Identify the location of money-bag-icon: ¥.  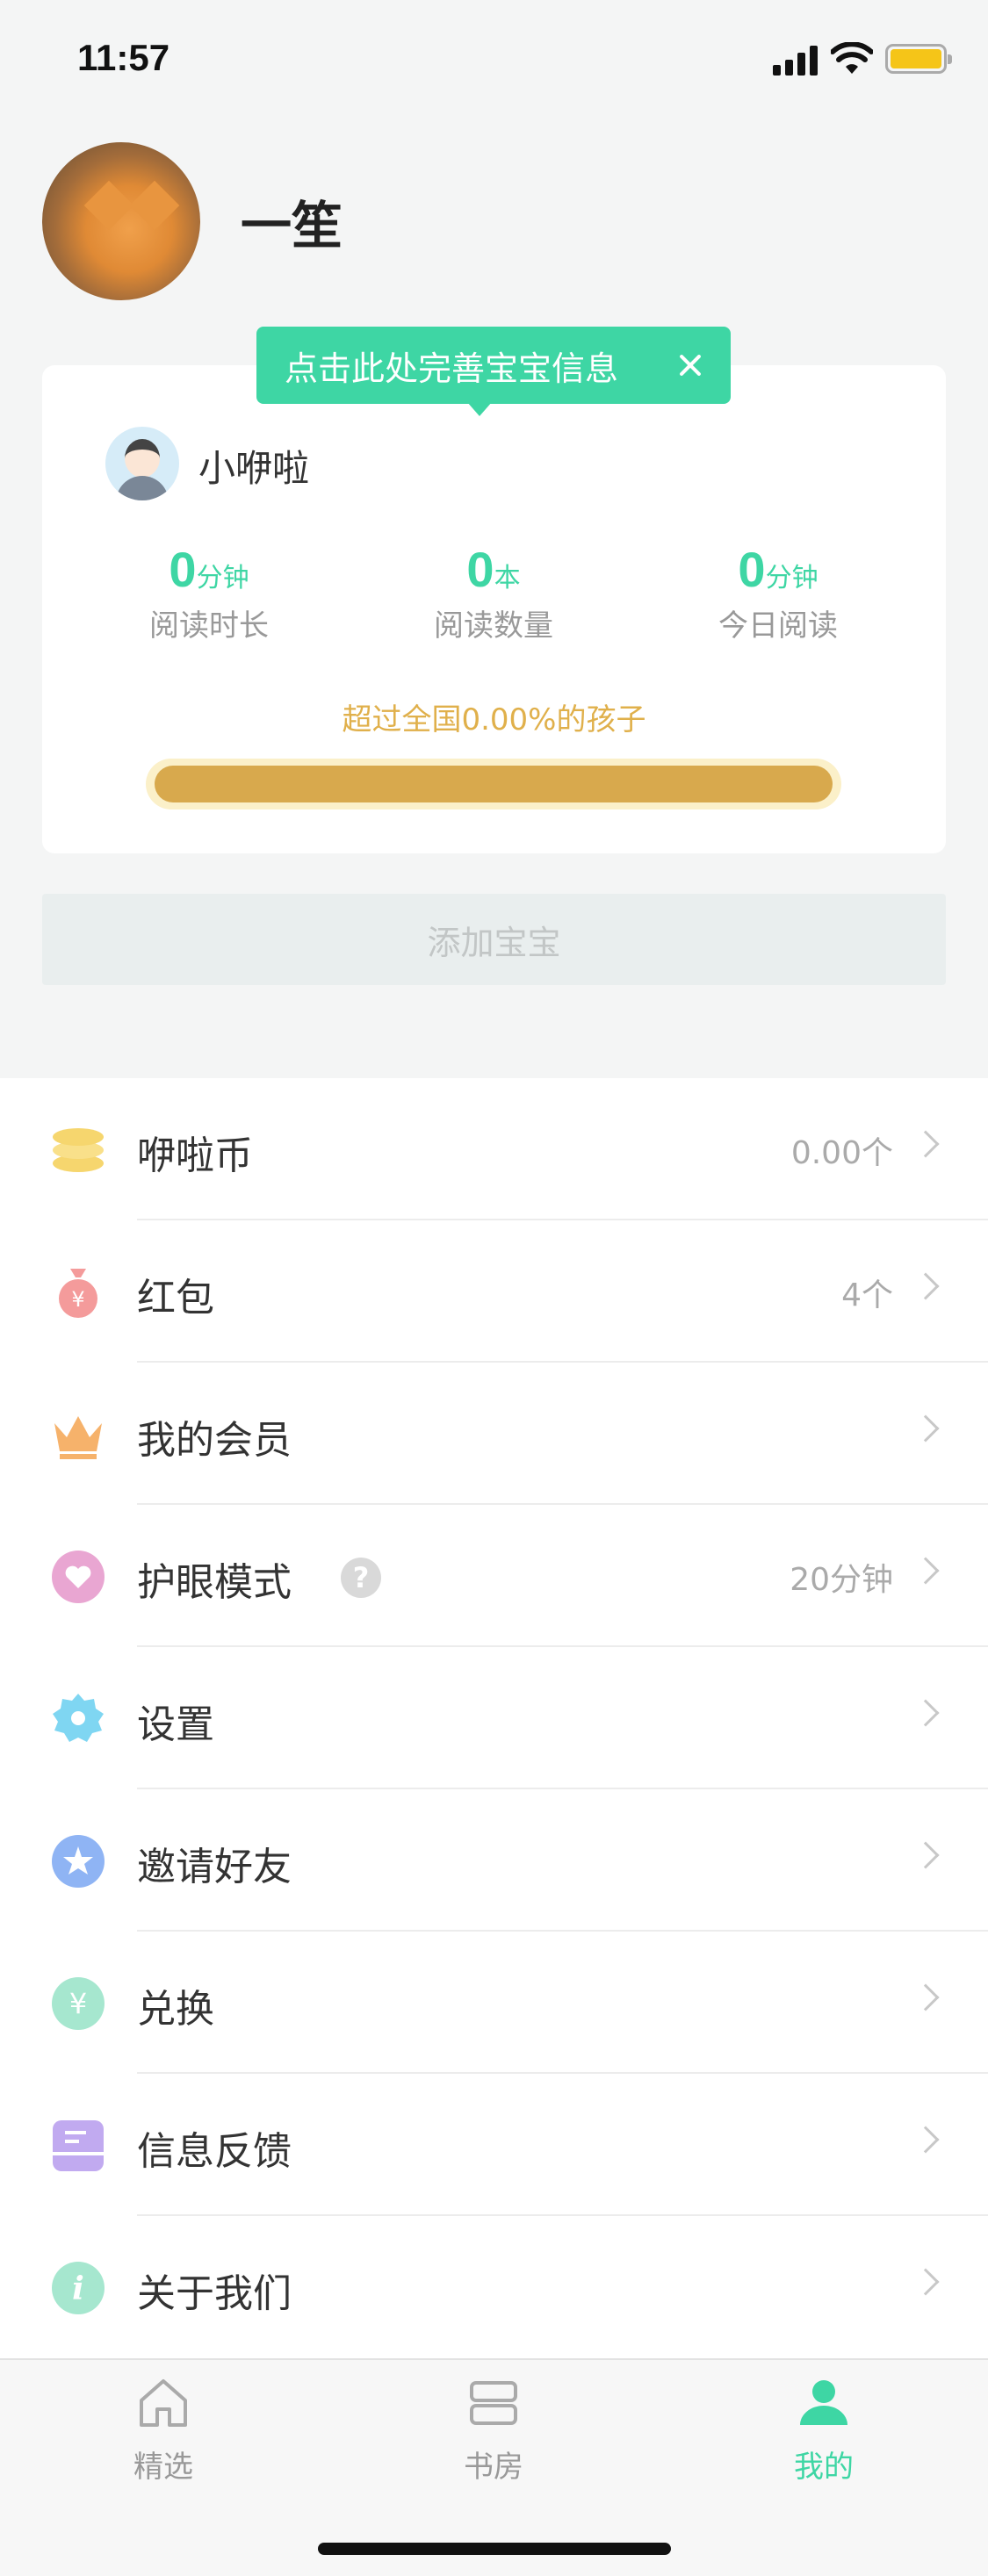
(78, 1293).